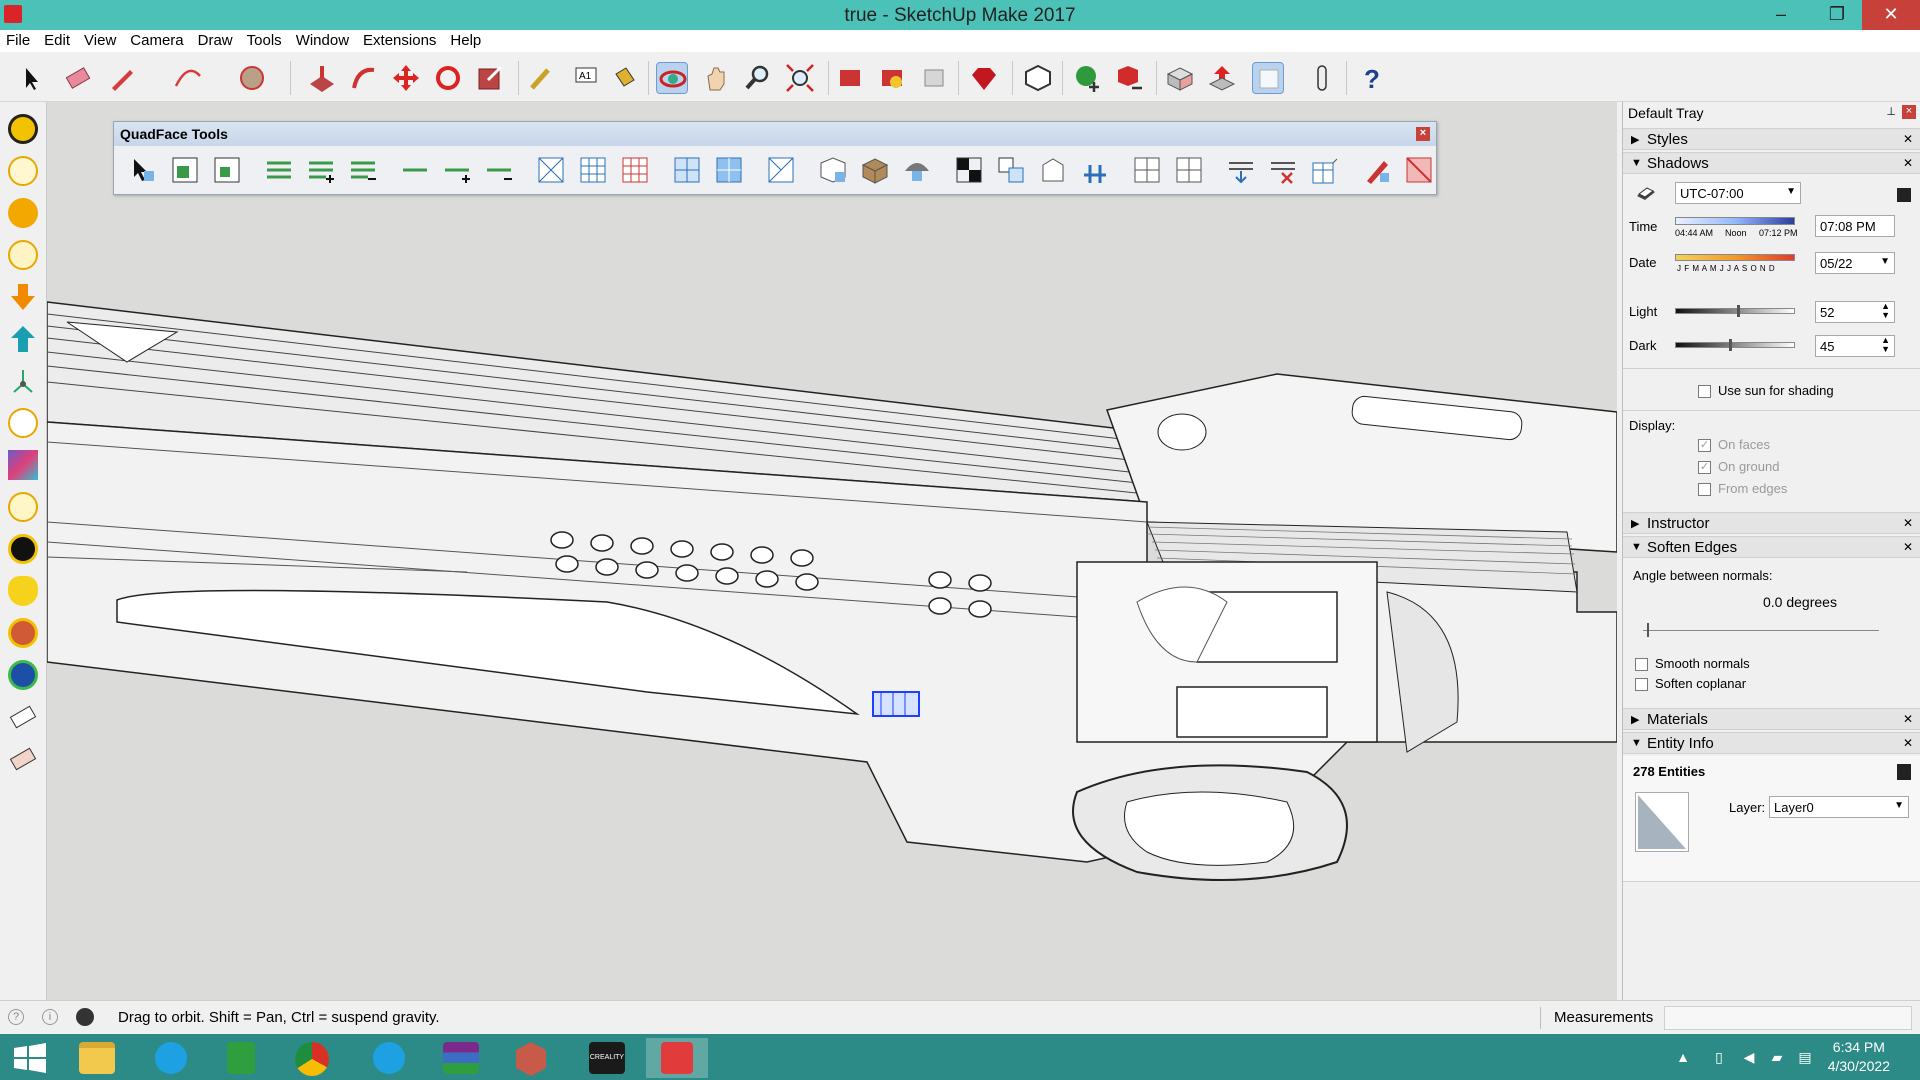 Image resolution: width=1920 pixels, height=1080 pixels. Describe the element at coordinates (23, 465) in the screenshot. I see `section-icon` at that location.